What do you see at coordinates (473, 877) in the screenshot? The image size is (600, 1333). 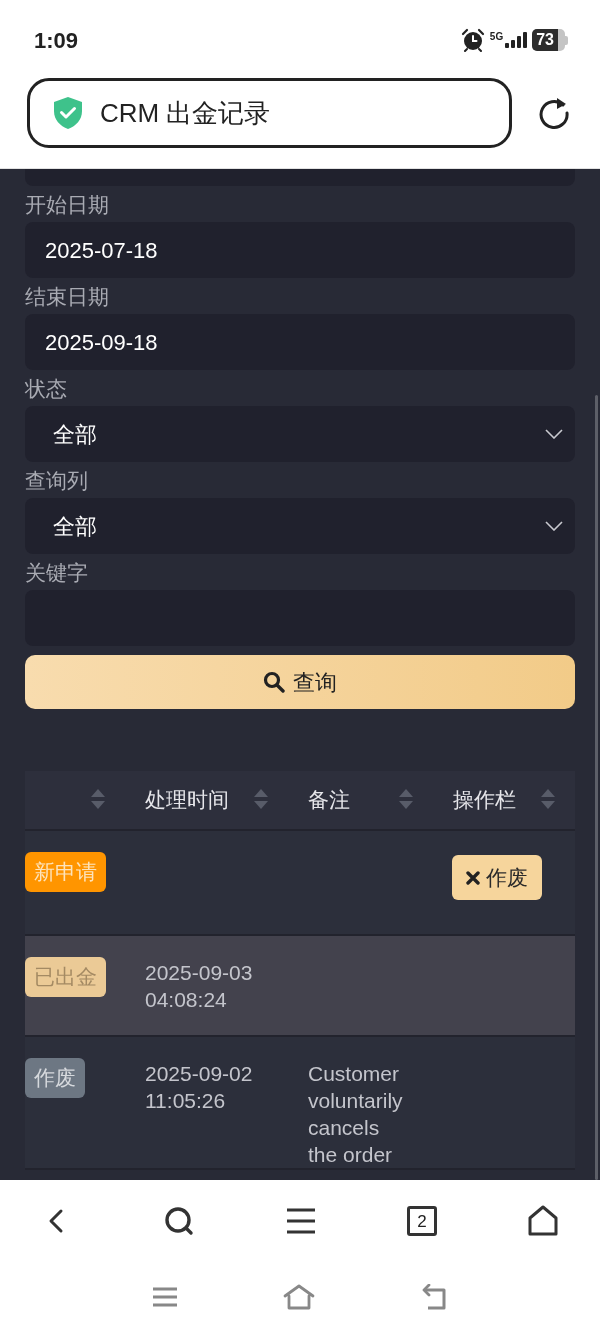 I see `x-icon` at bounding box center [473, 877].